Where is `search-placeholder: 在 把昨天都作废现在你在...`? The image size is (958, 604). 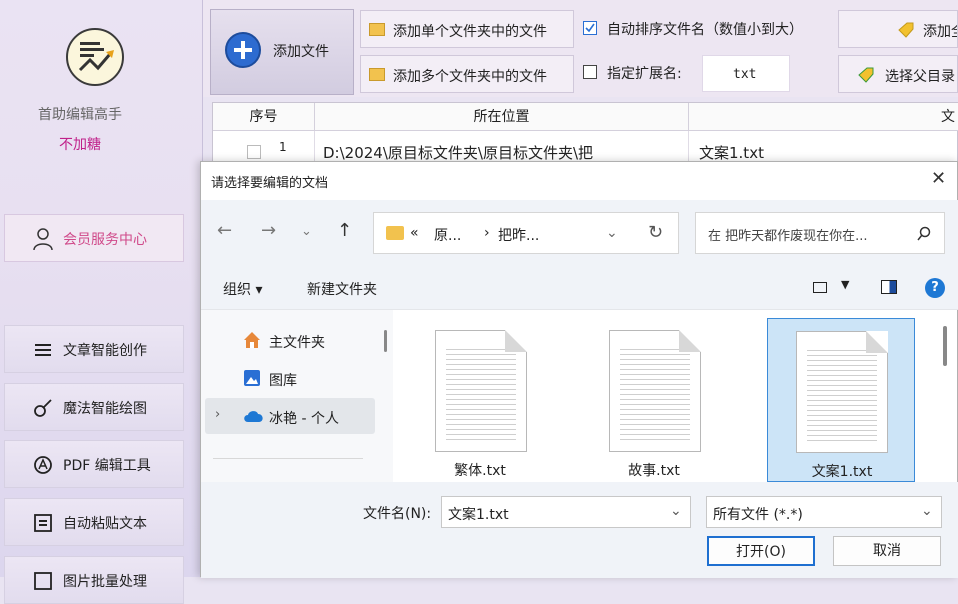 search-placeholder: 在 把昨天都作废现在你在... is located at coordinates (788, 236).